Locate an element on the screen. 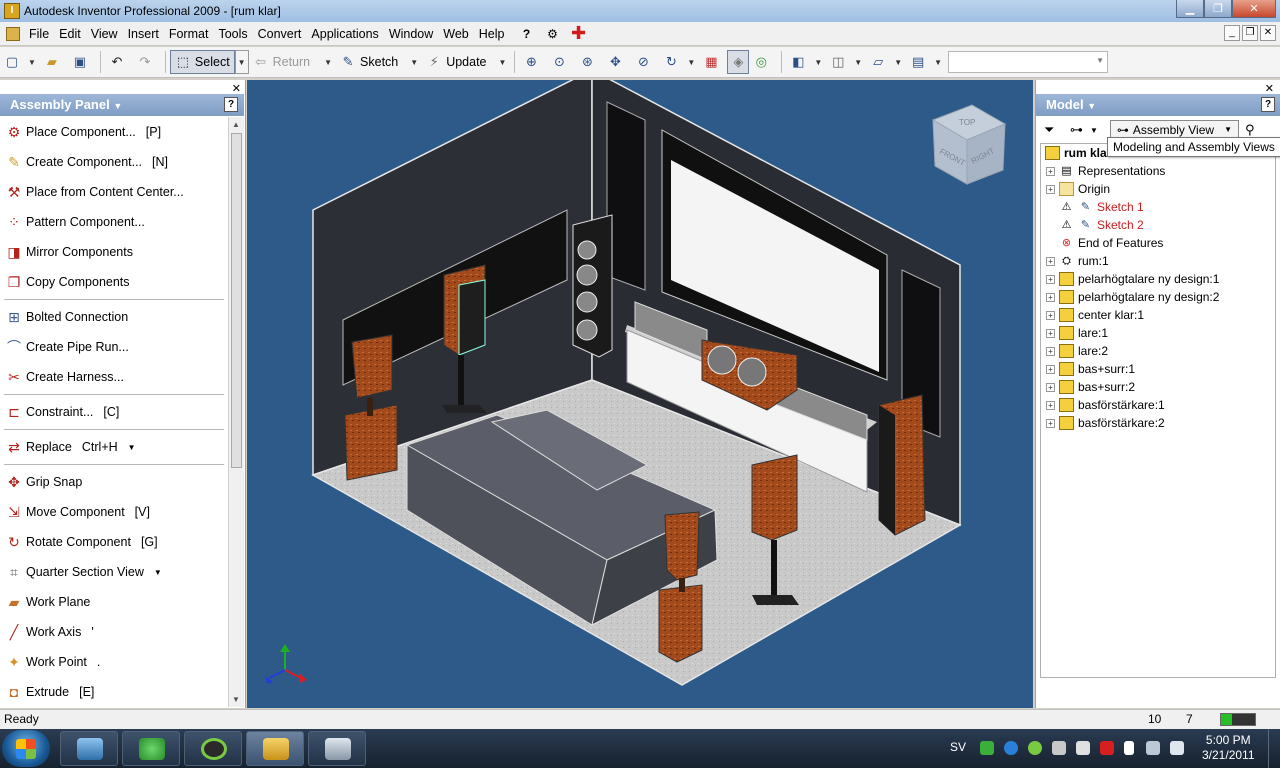 The width and height of the screenshot is (1280, 768). model-browser-header: Model ▼ ? is located at coordinates (1158, 105).